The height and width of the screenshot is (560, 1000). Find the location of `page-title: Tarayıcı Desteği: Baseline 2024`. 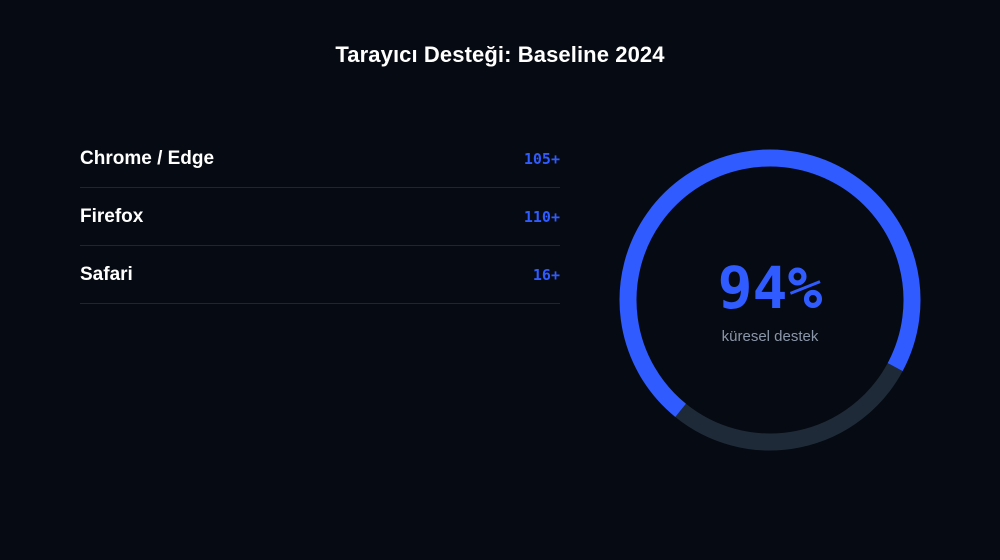

page-title: Tarayıcı Desteği: Baseline 2024 is located at coordinates (500, 54).